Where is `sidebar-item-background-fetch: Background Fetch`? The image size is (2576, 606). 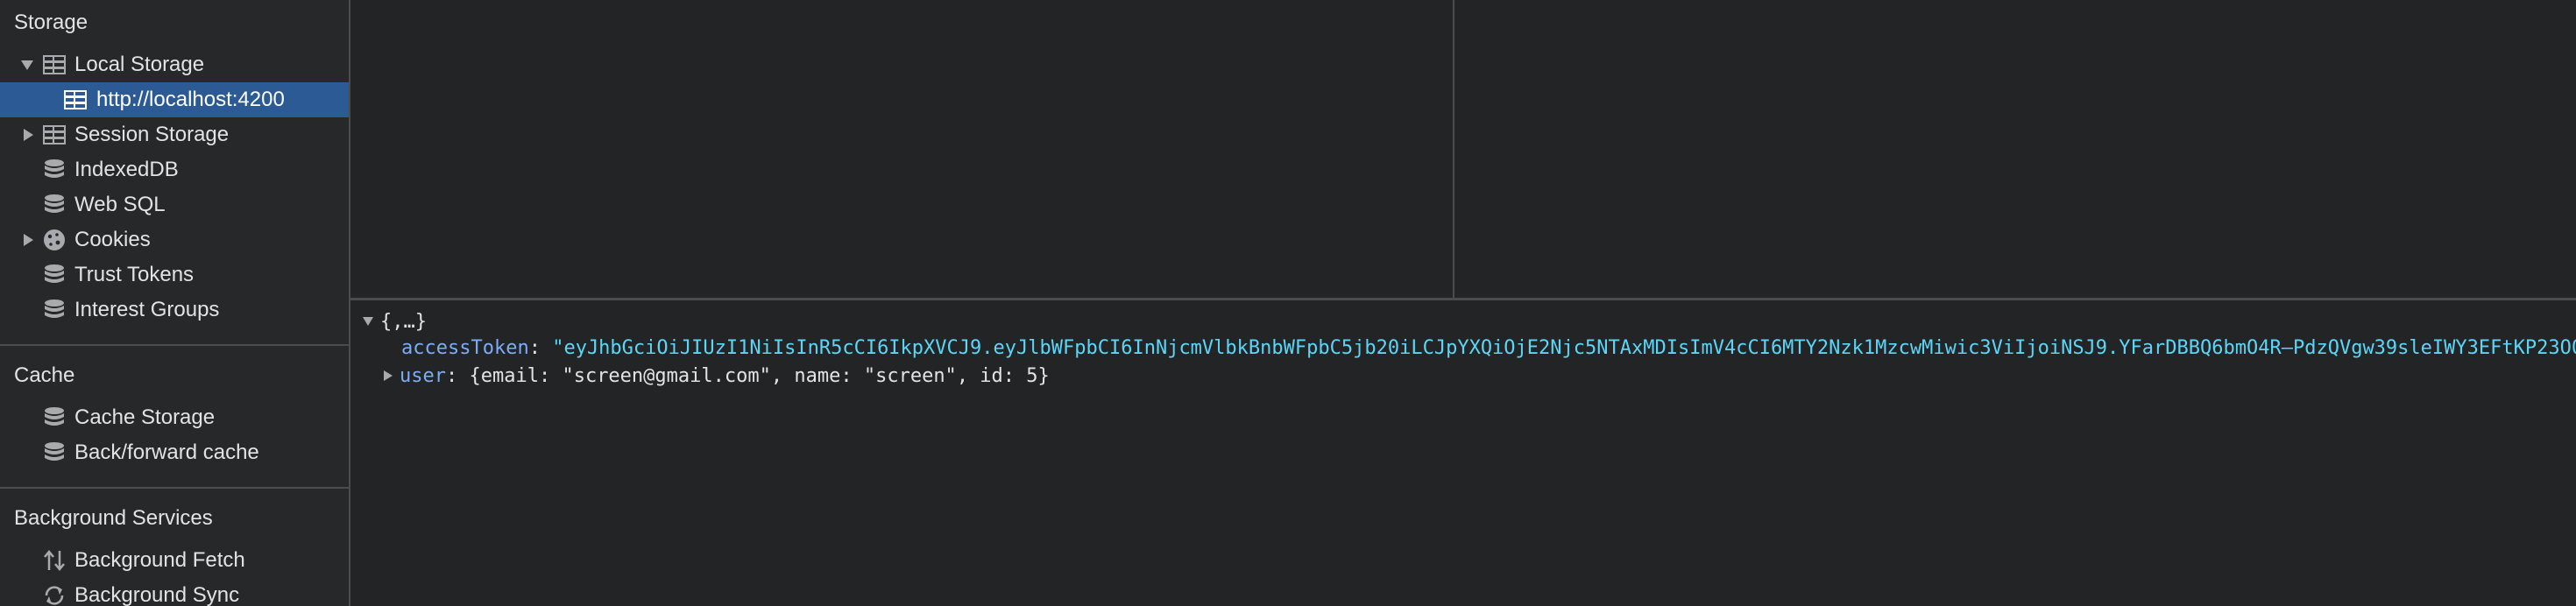 sidebar-item-background-fetch: Background Fetch is located at coordinates (174, 560).